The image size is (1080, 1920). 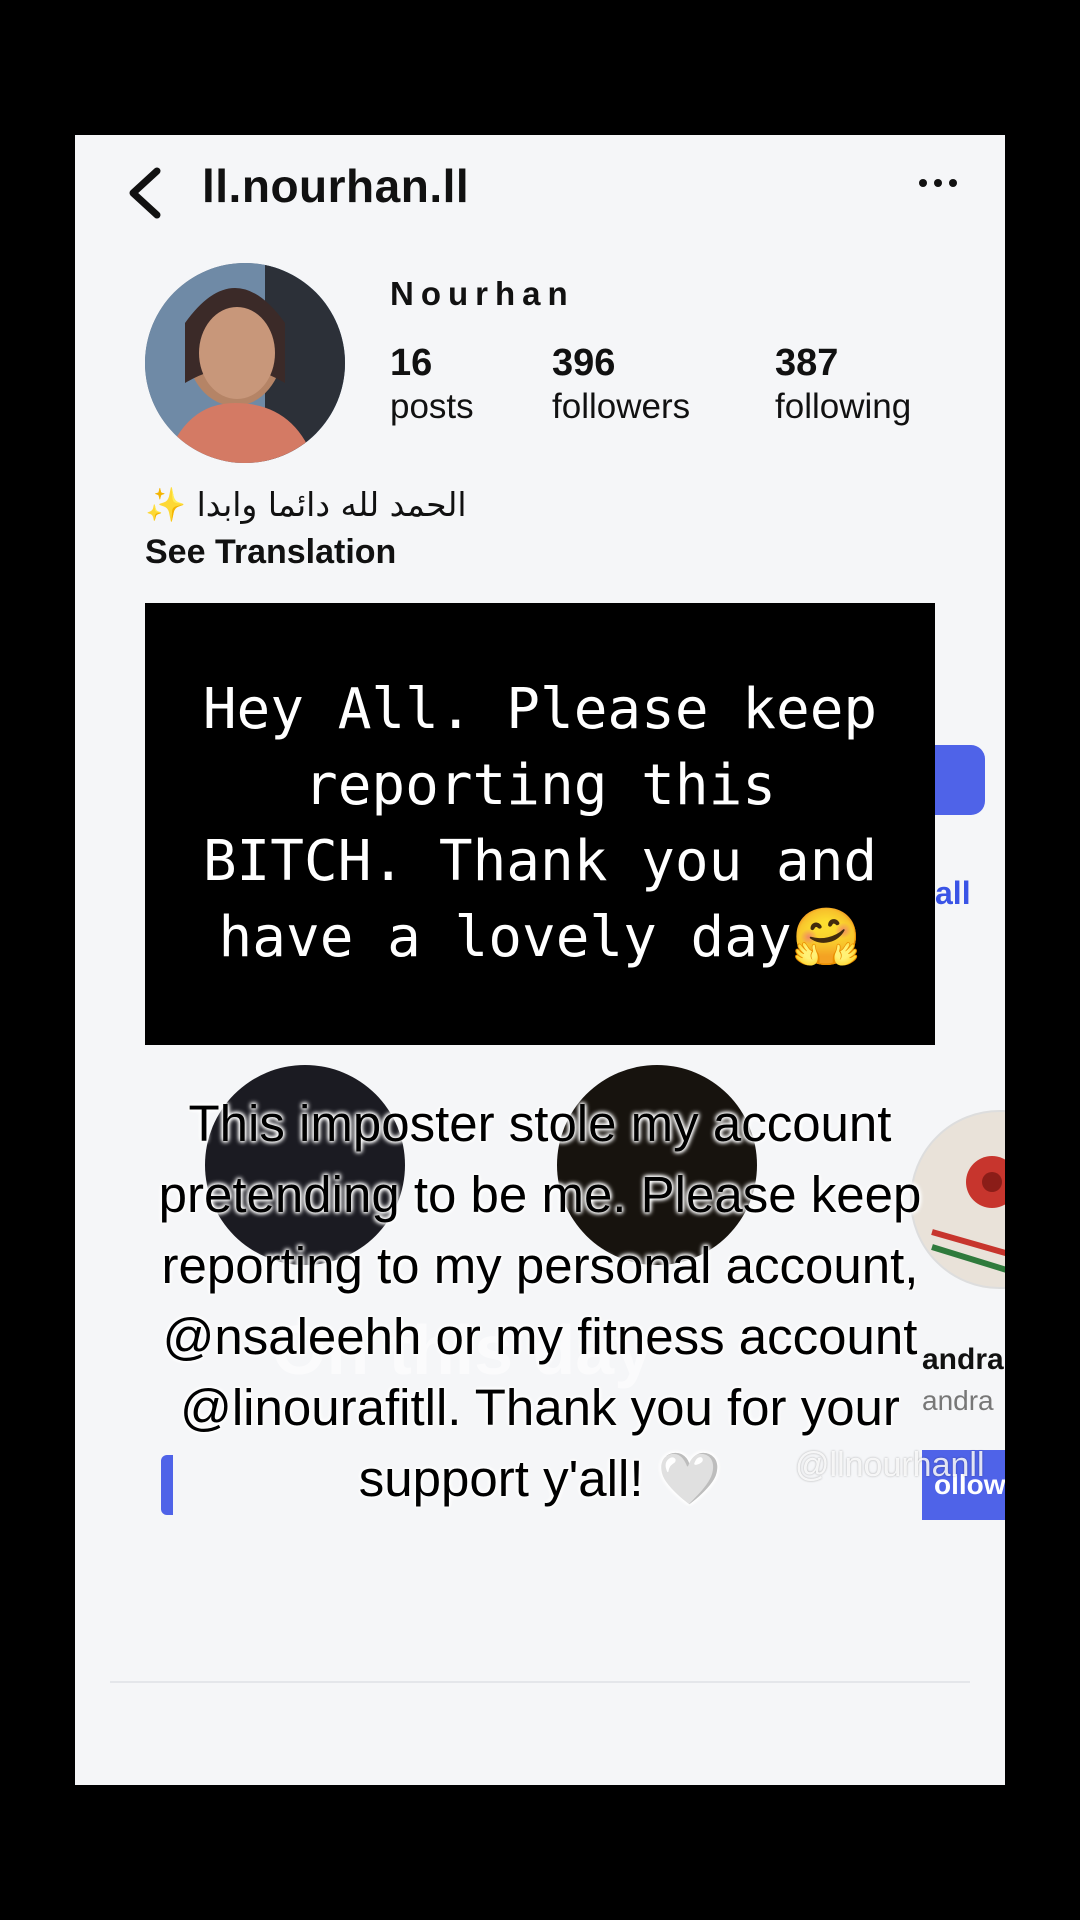 I want to click on posts-label: posts, so click(x=432, y=406).